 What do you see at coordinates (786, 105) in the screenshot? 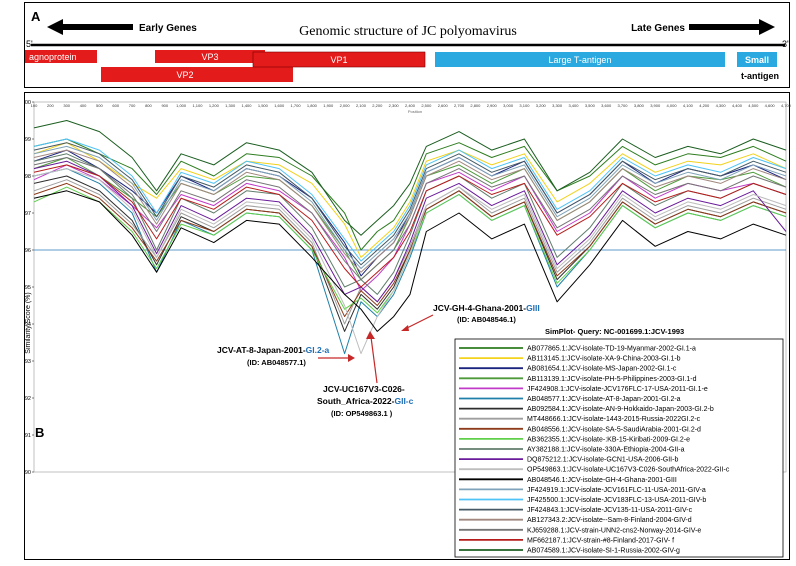
I see `x-tick-label: 4,700` at bounding box center [786, 105].